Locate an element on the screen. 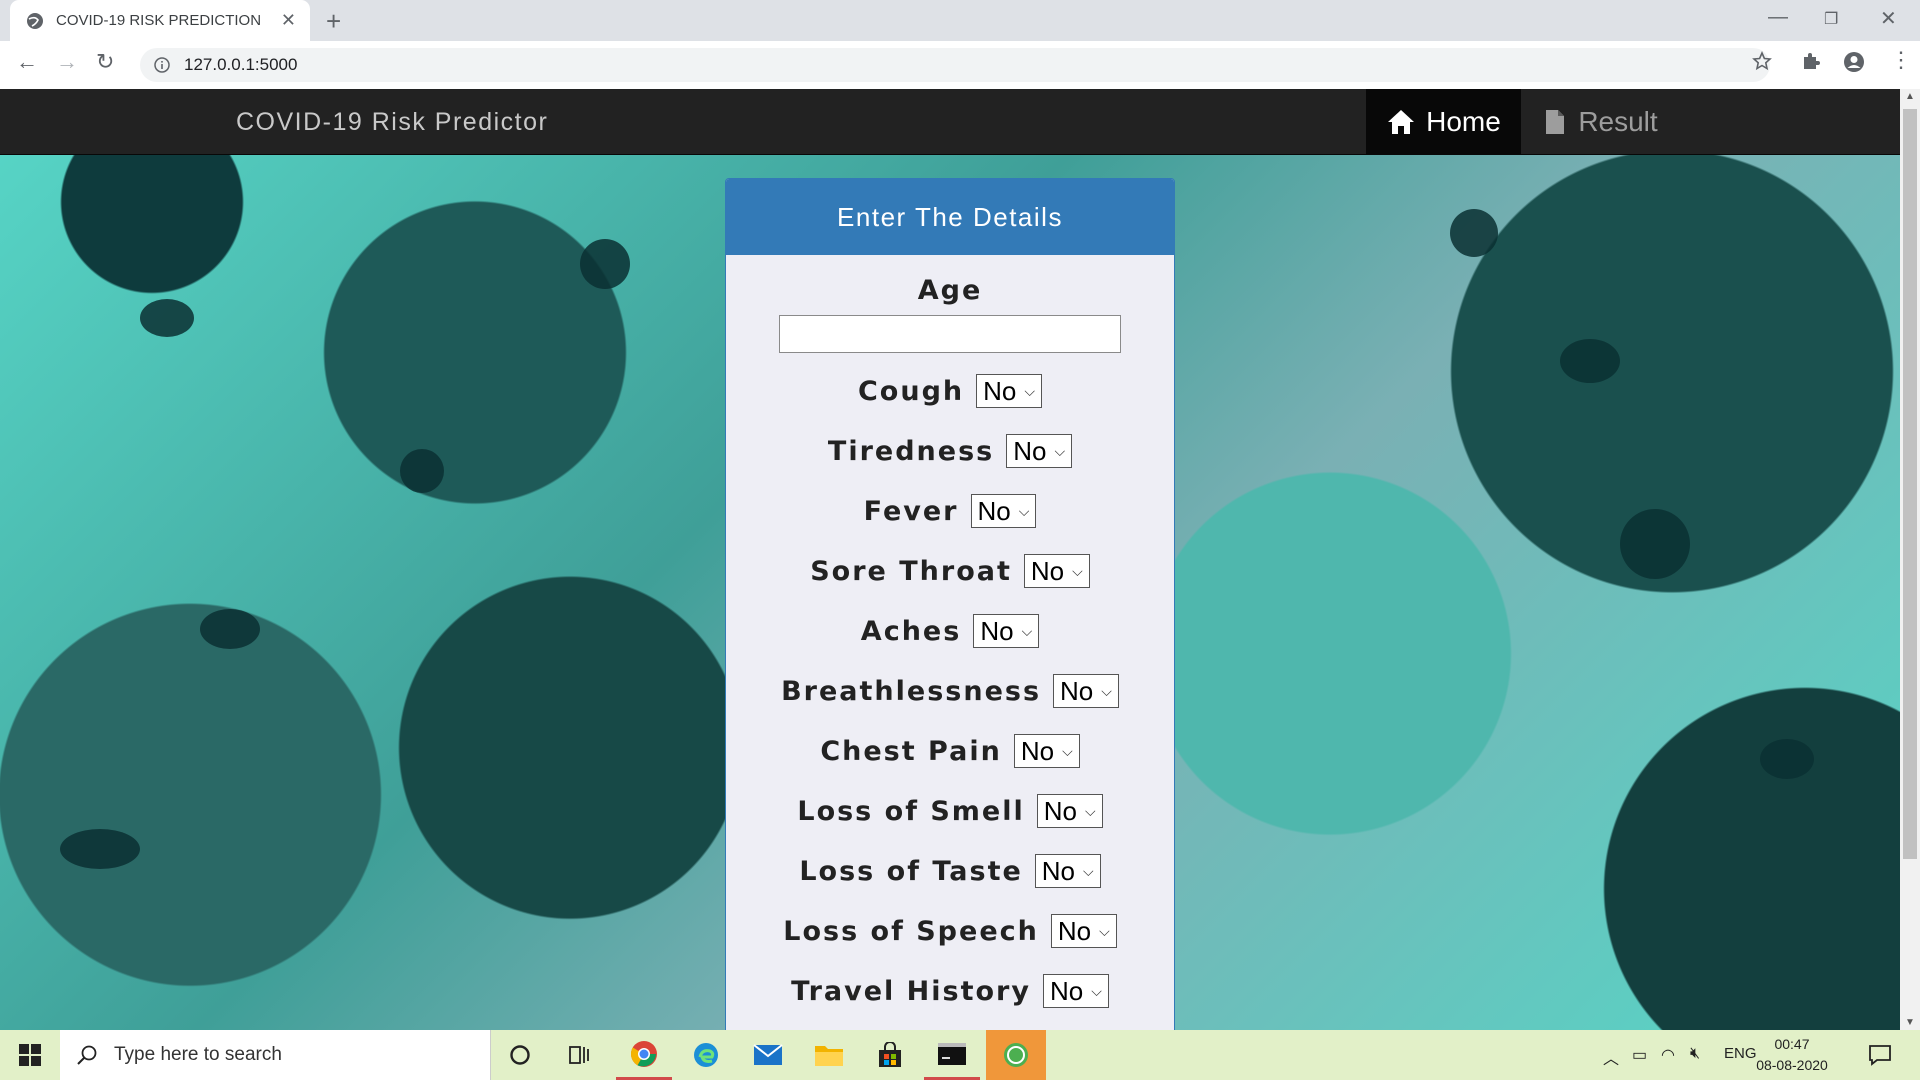  taskbar-app-chrome is located at coordinates (644, 1055).